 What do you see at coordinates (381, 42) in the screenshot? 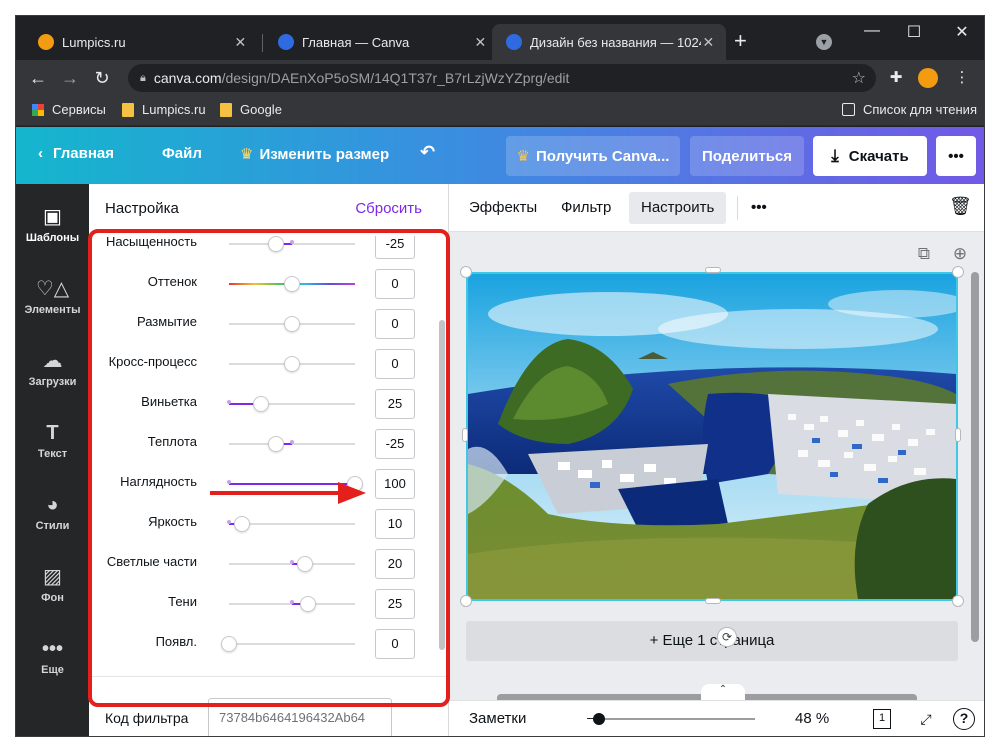
I see `tab-canva-home: Главная — Canva ✕` at bounding box center [381, 42].